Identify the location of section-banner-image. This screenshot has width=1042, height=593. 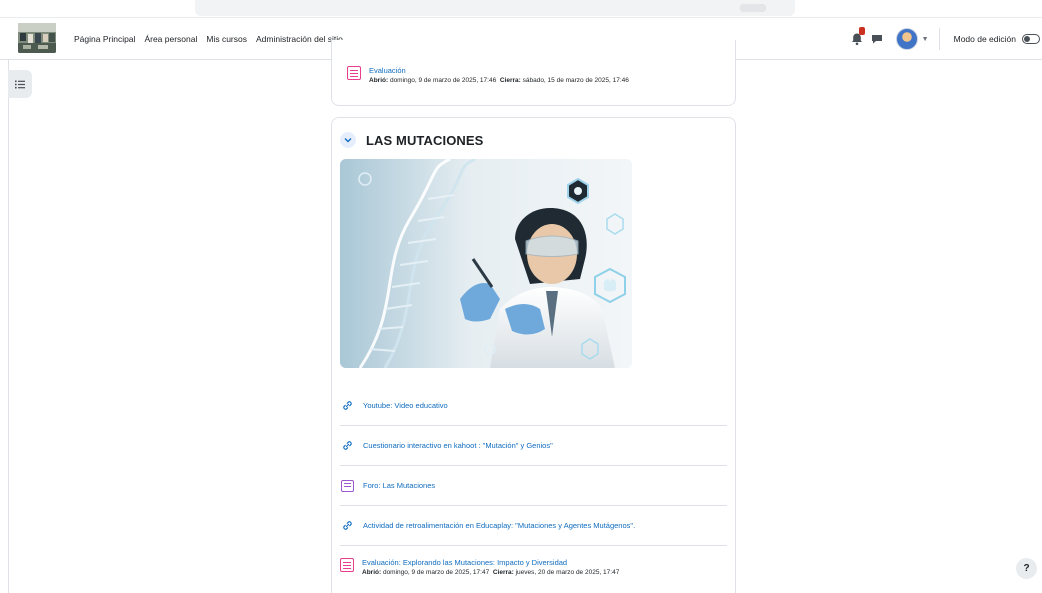
(486, 263).